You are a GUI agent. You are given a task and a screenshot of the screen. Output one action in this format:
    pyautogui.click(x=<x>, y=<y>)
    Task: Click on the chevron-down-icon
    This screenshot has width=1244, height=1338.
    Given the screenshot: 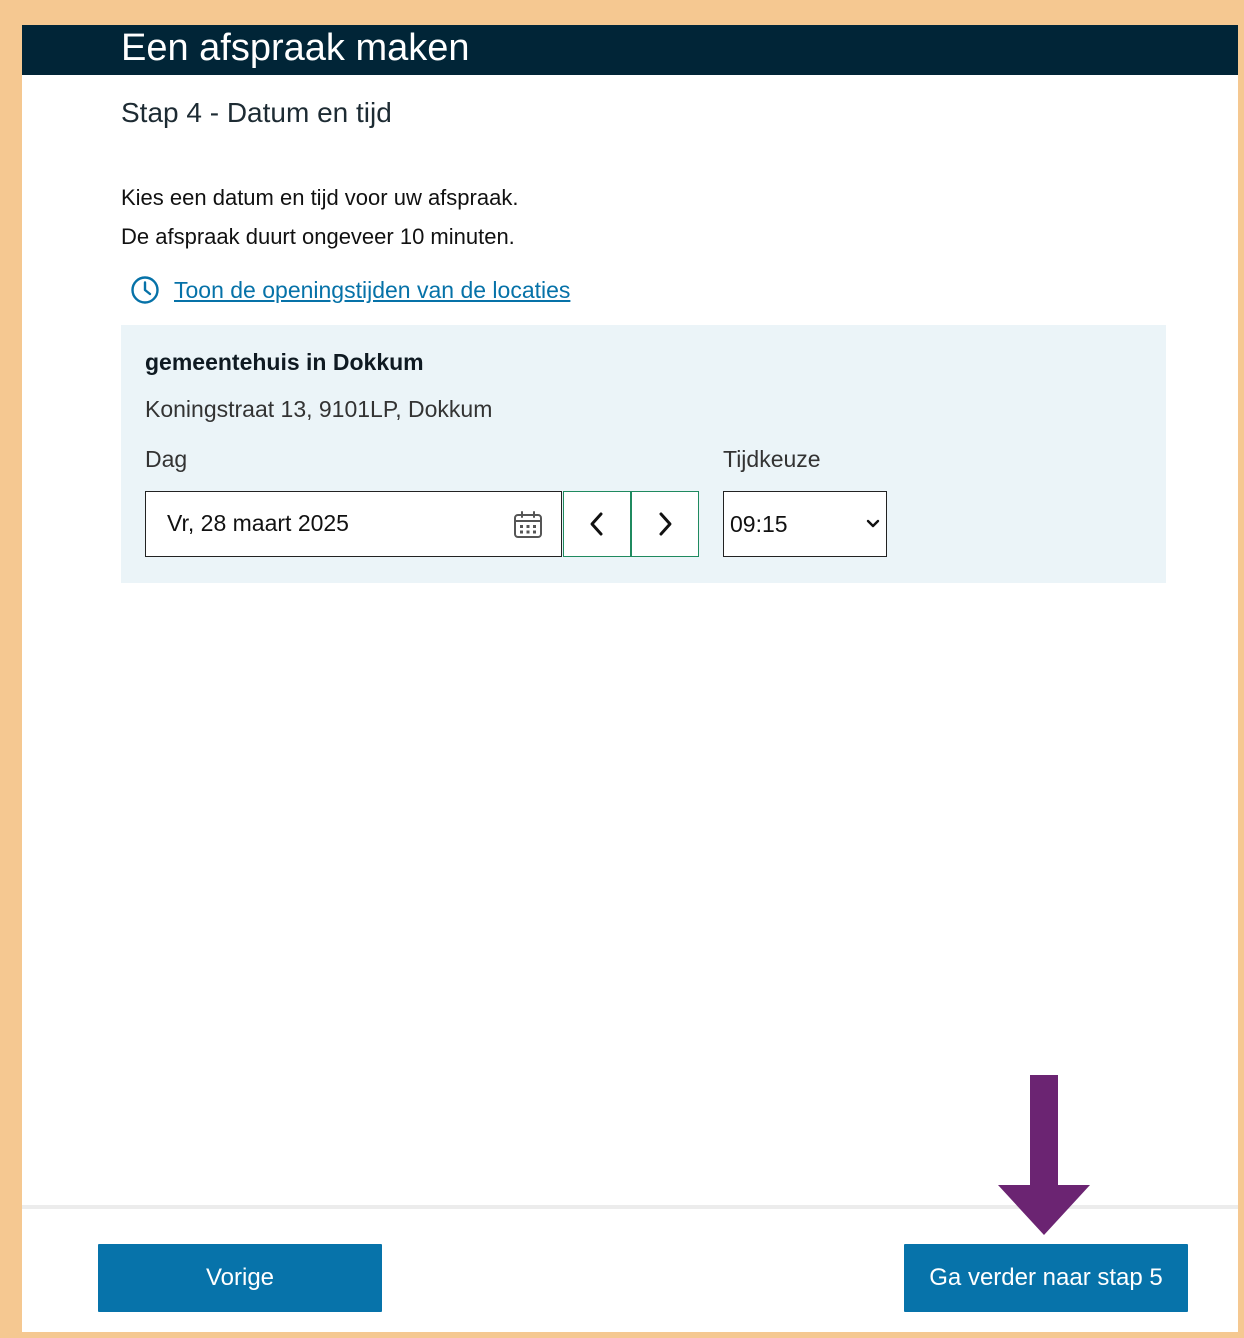 What is the action you would take?
    pyautogui.click(x=873, y=524)
    